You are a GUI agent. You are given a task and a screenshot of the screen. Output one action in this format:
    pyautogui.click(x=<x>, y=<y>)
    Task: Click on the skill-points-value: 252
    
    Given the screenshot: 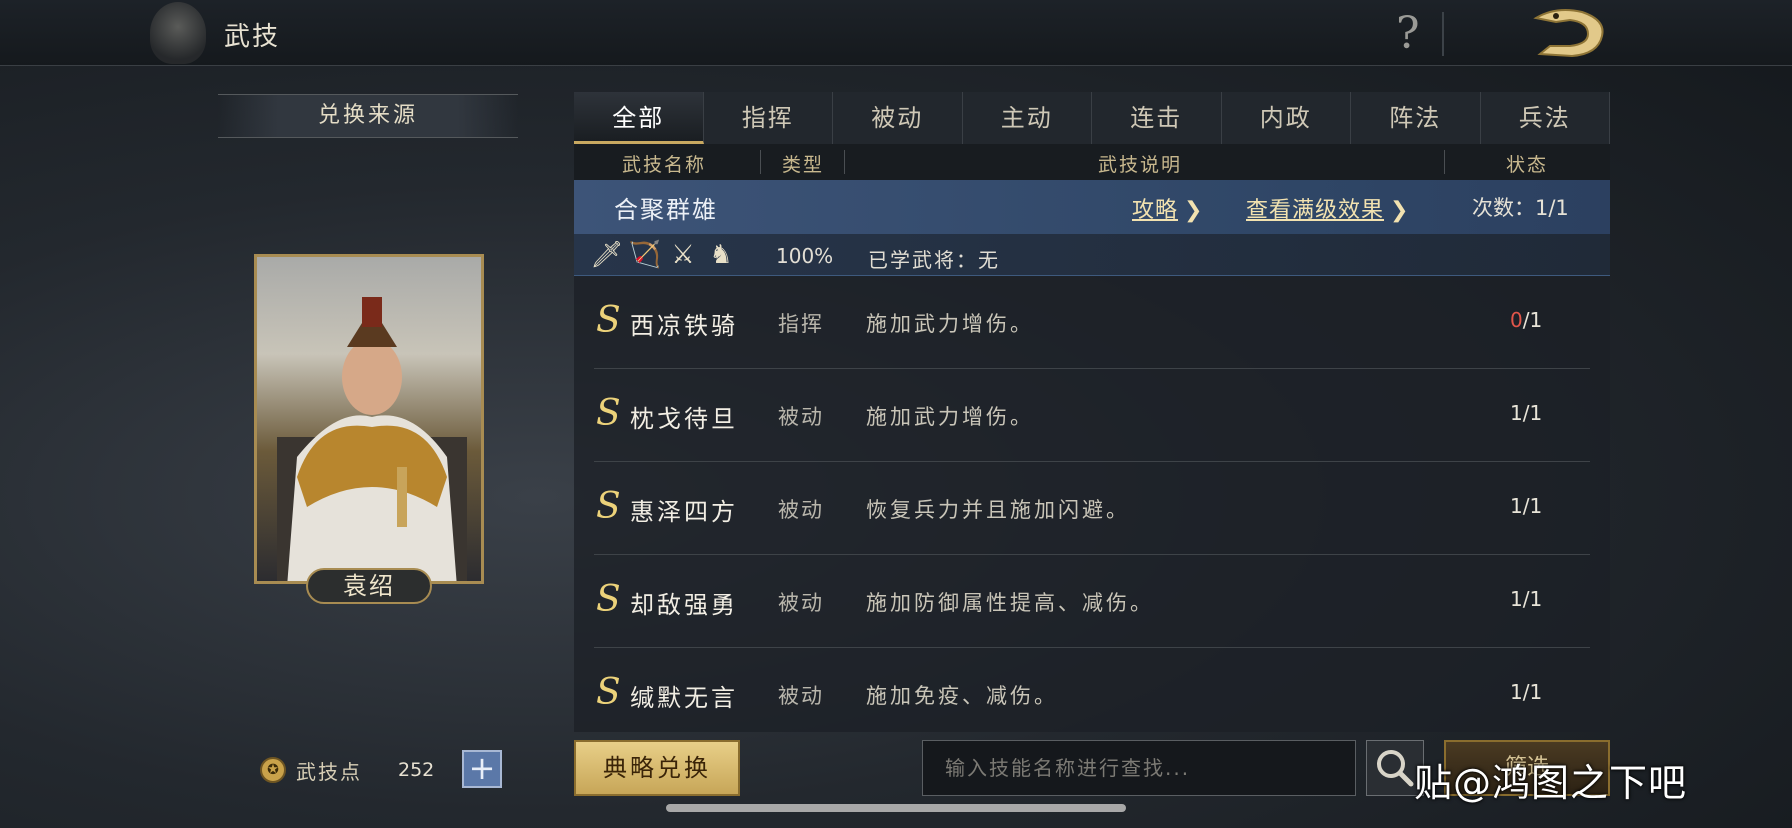 What is the action you would take?
    pyautogui.click(x=416, y=770)
    